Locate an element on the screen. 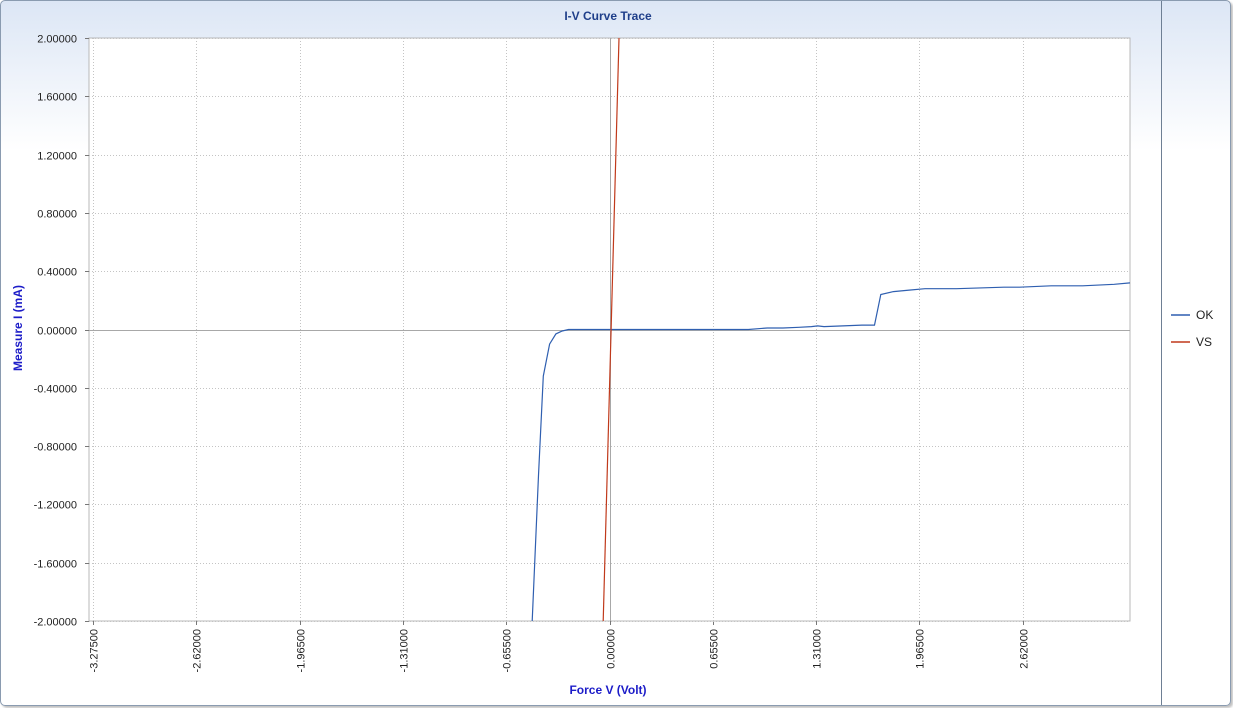  y-tick-label: 0.40000 is located at coordinates (57, 273).